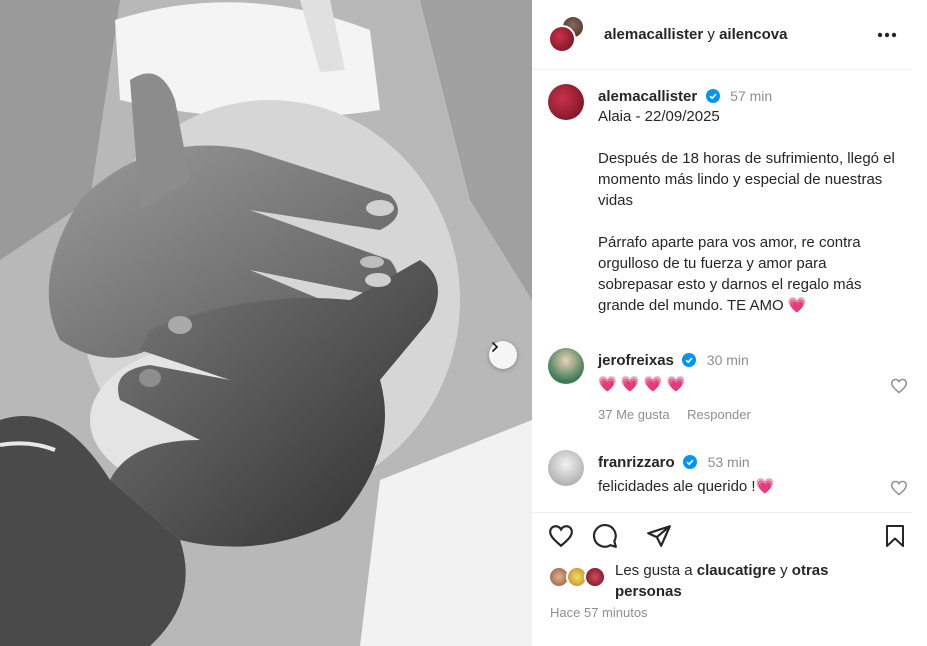  What do you see at coordinates (636, 462) in the screenshot?
I see `comment-username: franrizzaro` at bounding box center [636, 462].